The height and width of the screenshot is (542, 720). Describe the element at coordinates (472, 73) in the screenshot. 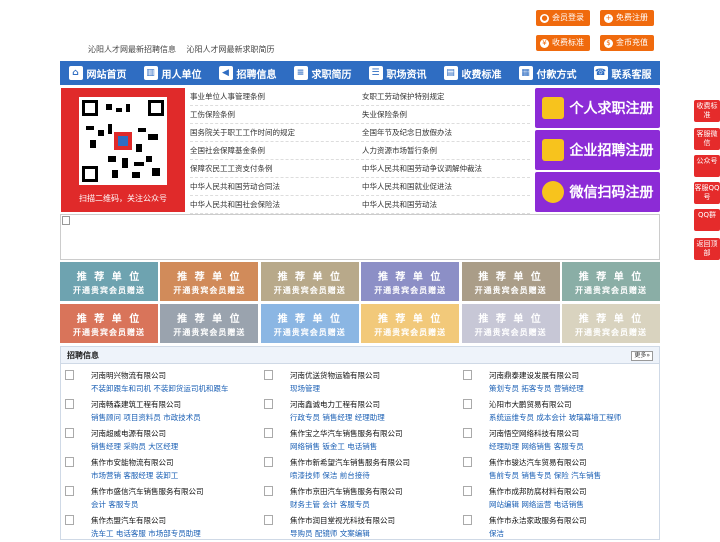

I see `nav-pricing: ▤ 收费标准` at that location.